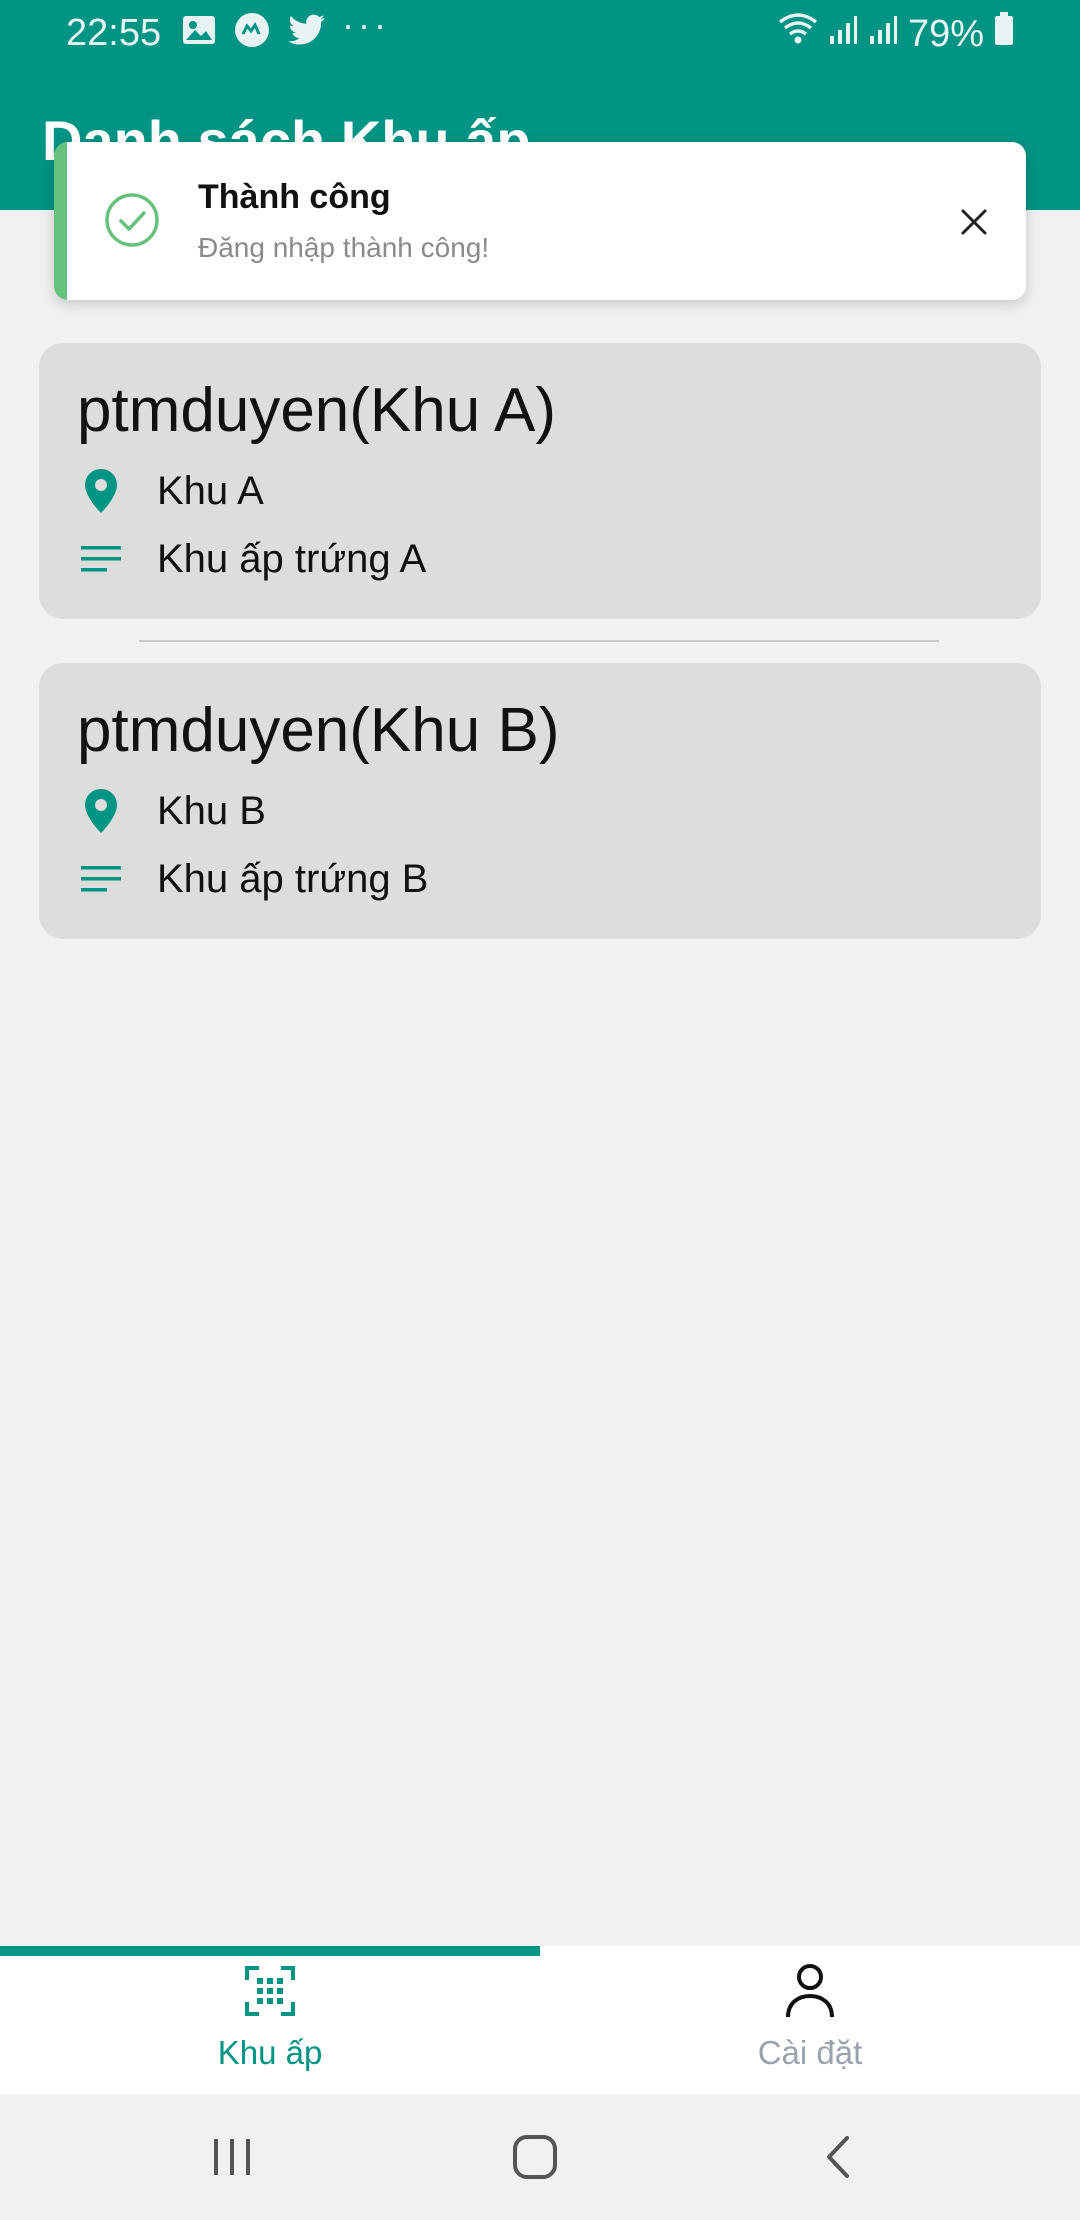  What do you see at coordinates (318, 730) in the screenshot?
I see `area-card-title: ptmduyen(Khu B)` at bounding box center [318, 730].